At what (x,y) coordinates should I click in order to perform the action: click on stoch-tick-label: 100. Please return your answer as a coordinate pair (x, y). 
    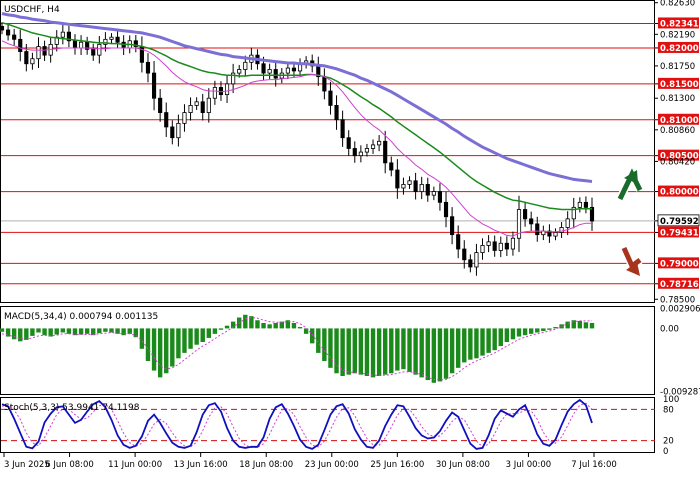
    Looking at the image, I should click on (671, 400).